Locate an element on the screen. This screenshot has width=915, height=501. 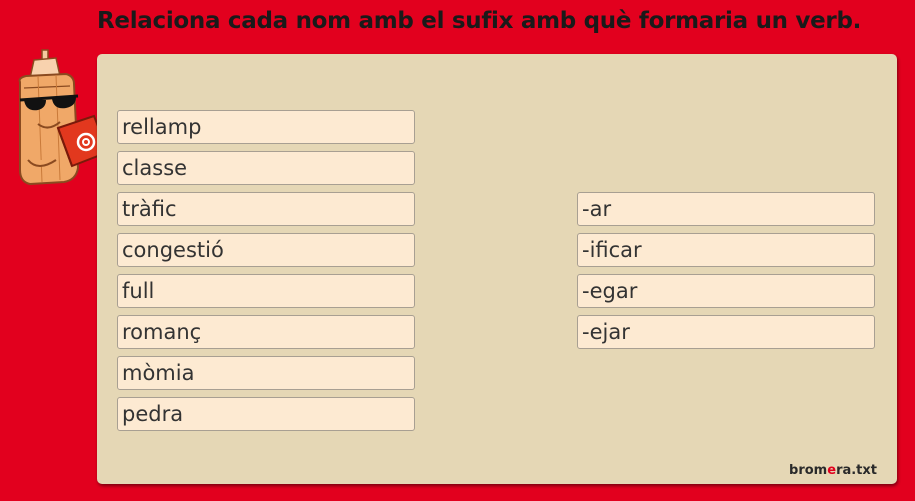
noun-card-classe: classe is located at coordinates (266, 168).